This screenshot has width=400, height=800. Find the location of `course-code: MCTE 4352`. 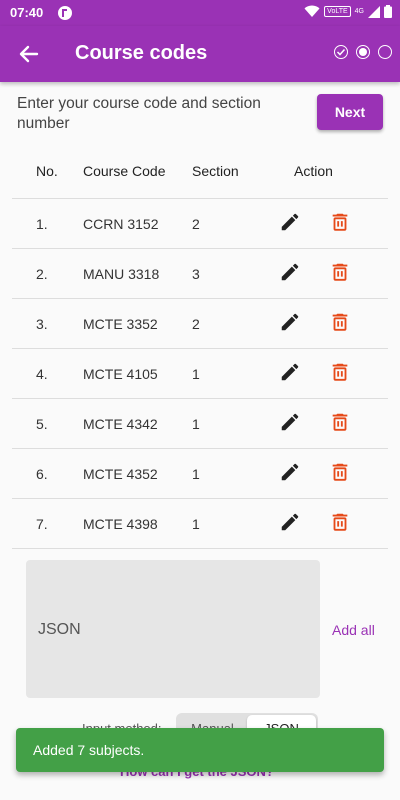

course-code: MCTE 4352 is located at coordinates (120, 474).